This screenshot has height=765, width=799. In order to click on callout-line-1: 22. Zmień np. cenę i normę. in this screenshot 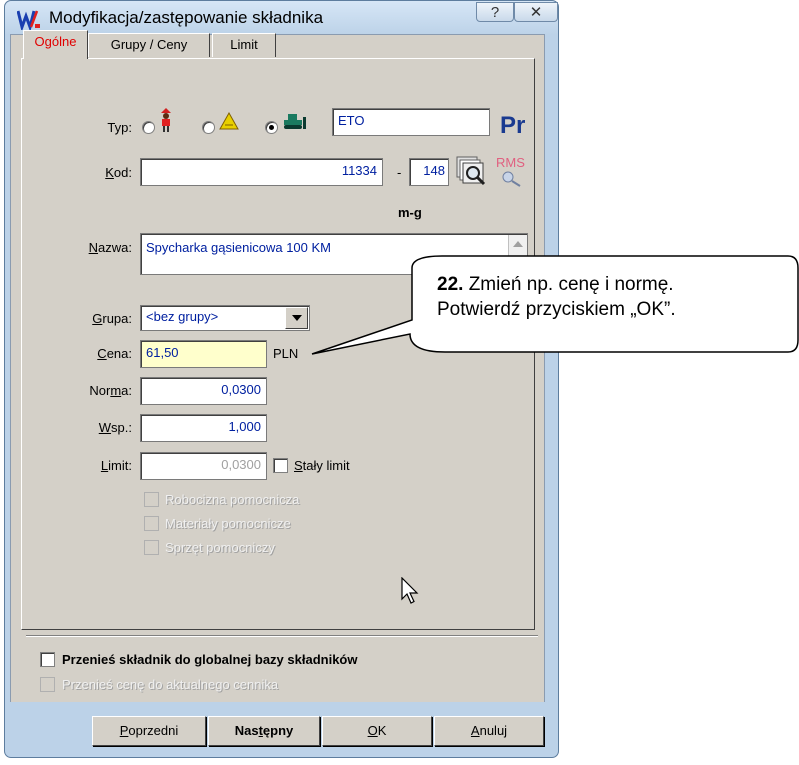, I will do `click(555, 284)`.